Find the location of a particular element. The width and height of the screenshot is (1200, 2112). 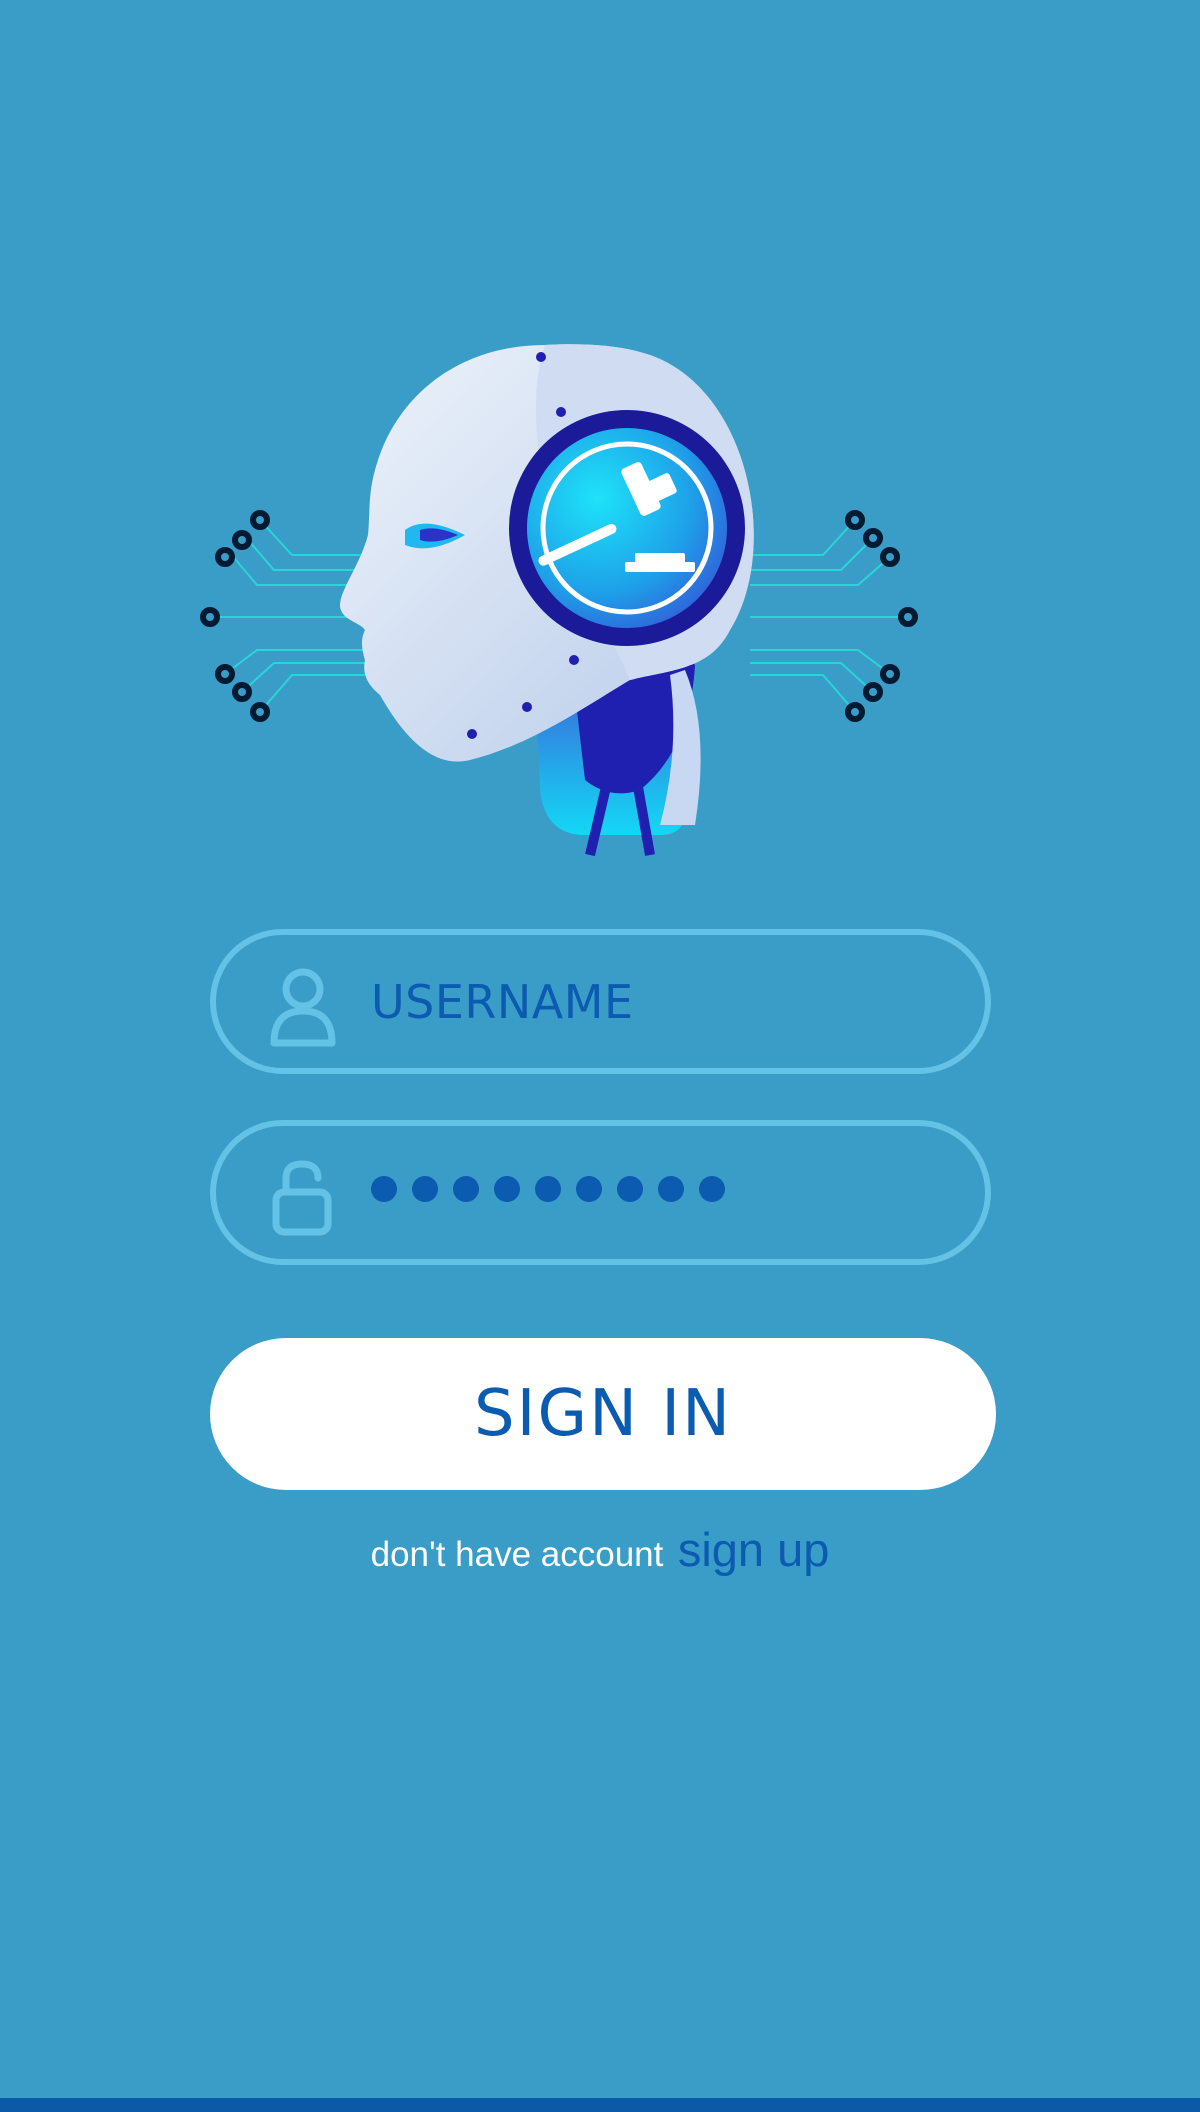

password-field is located at coordinates (600, 1192).